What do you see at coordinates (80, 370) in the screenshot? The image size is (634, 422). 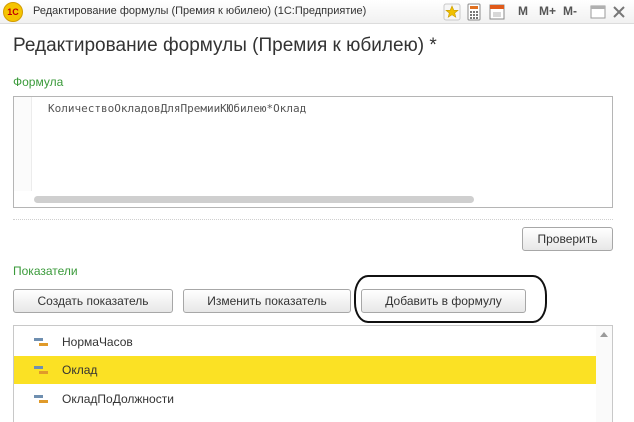 I see `list-item-label: Оклад` at bounding box center [80, 370].